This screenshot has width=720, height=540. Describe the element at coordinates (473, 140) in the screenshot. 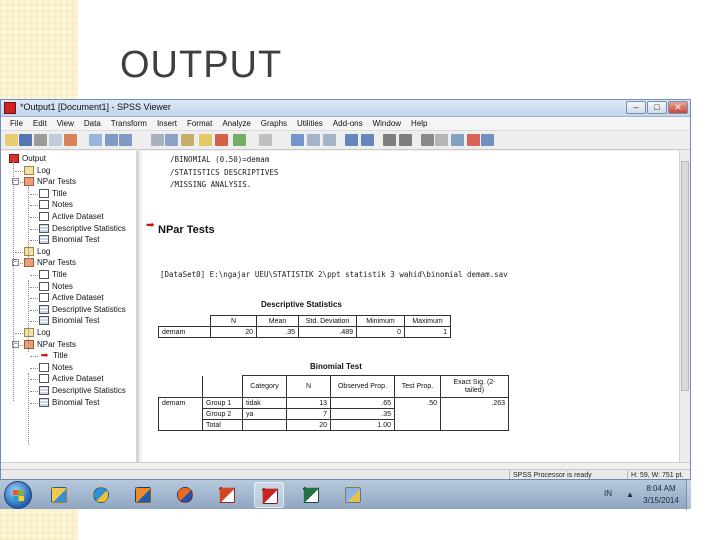

I see `promote-icon` at that location.